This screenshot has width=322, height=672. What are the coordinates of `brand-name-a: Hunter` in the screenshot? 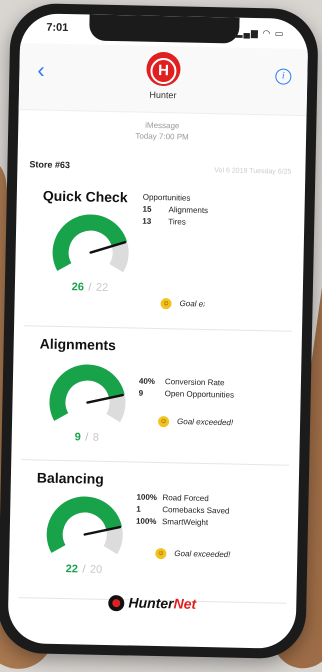 It's located at (151, 603).